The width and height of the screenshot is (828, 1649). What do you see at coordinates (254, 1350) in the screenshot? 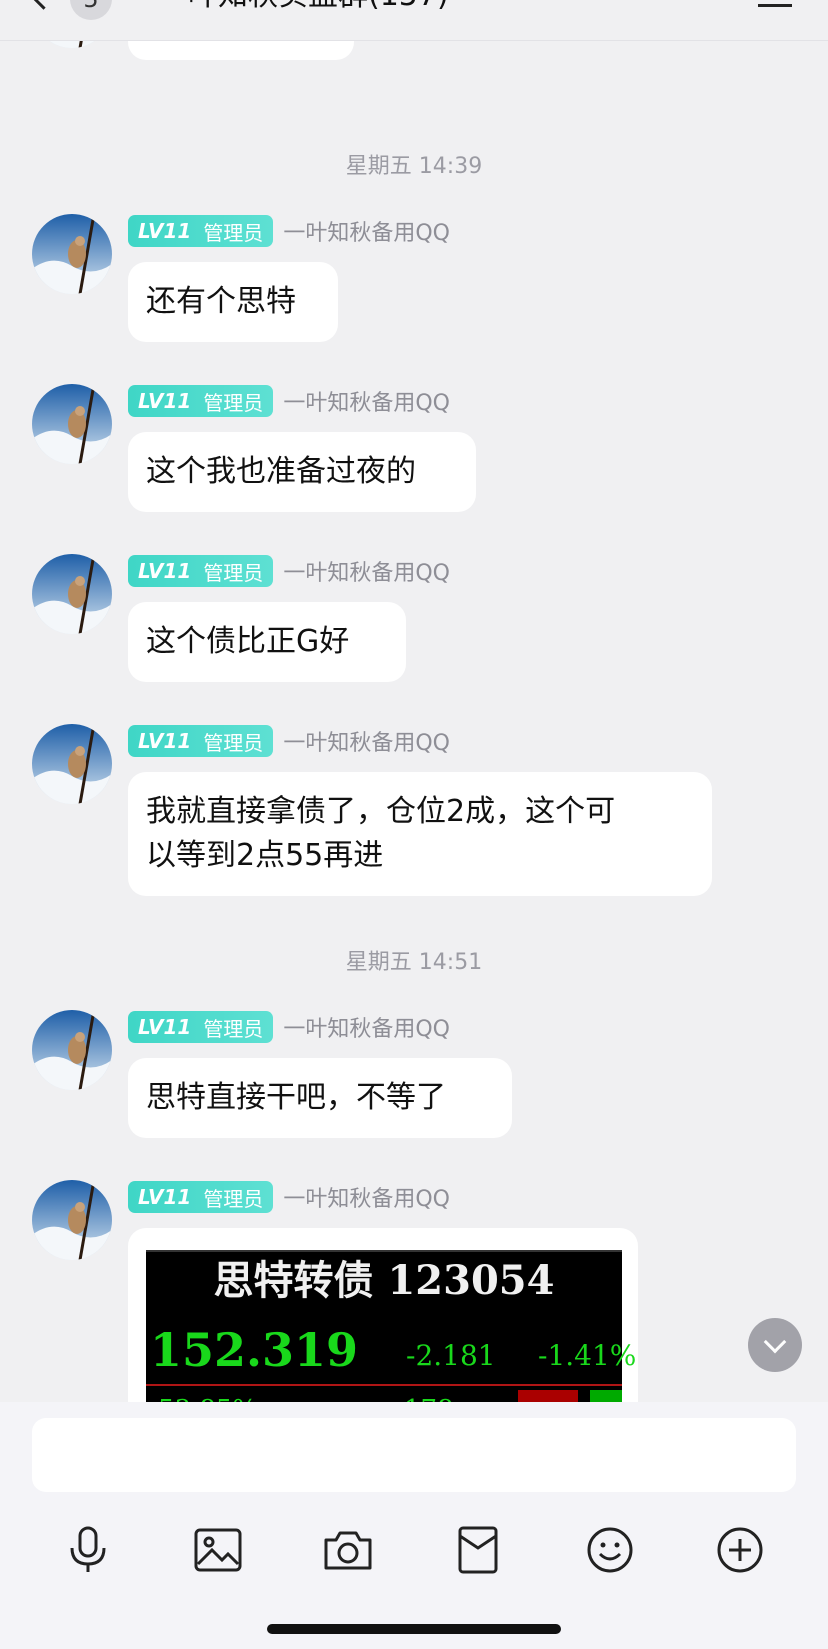
I see `quote-price: 152.319` at bounding box center [254, 1350].